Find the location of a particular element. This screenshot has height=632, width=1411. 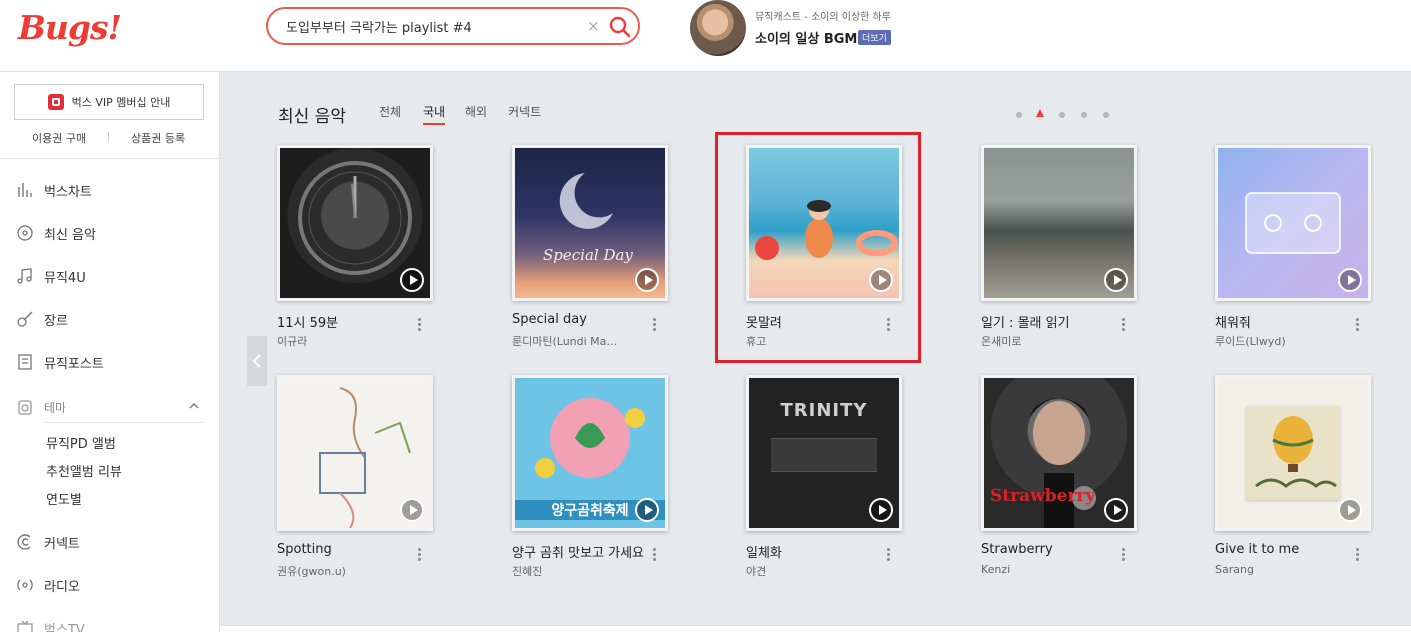

album-artist: 야견 is located at coordinates (806, 571).